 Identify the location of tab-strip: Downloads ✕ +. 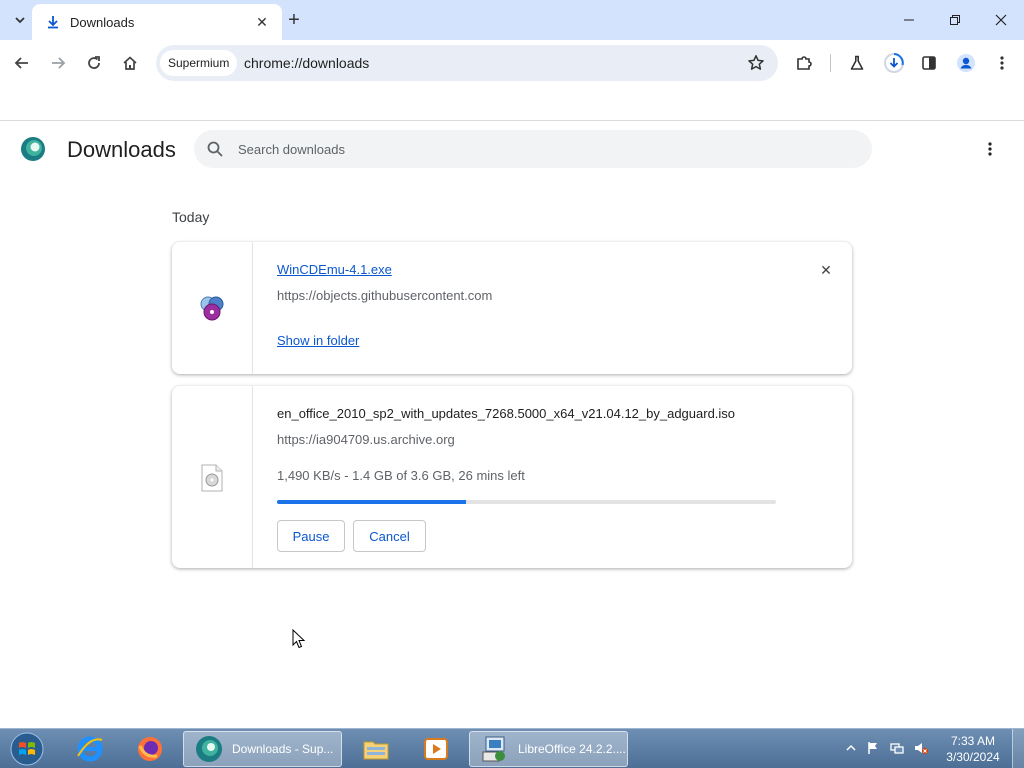
(512, 20).